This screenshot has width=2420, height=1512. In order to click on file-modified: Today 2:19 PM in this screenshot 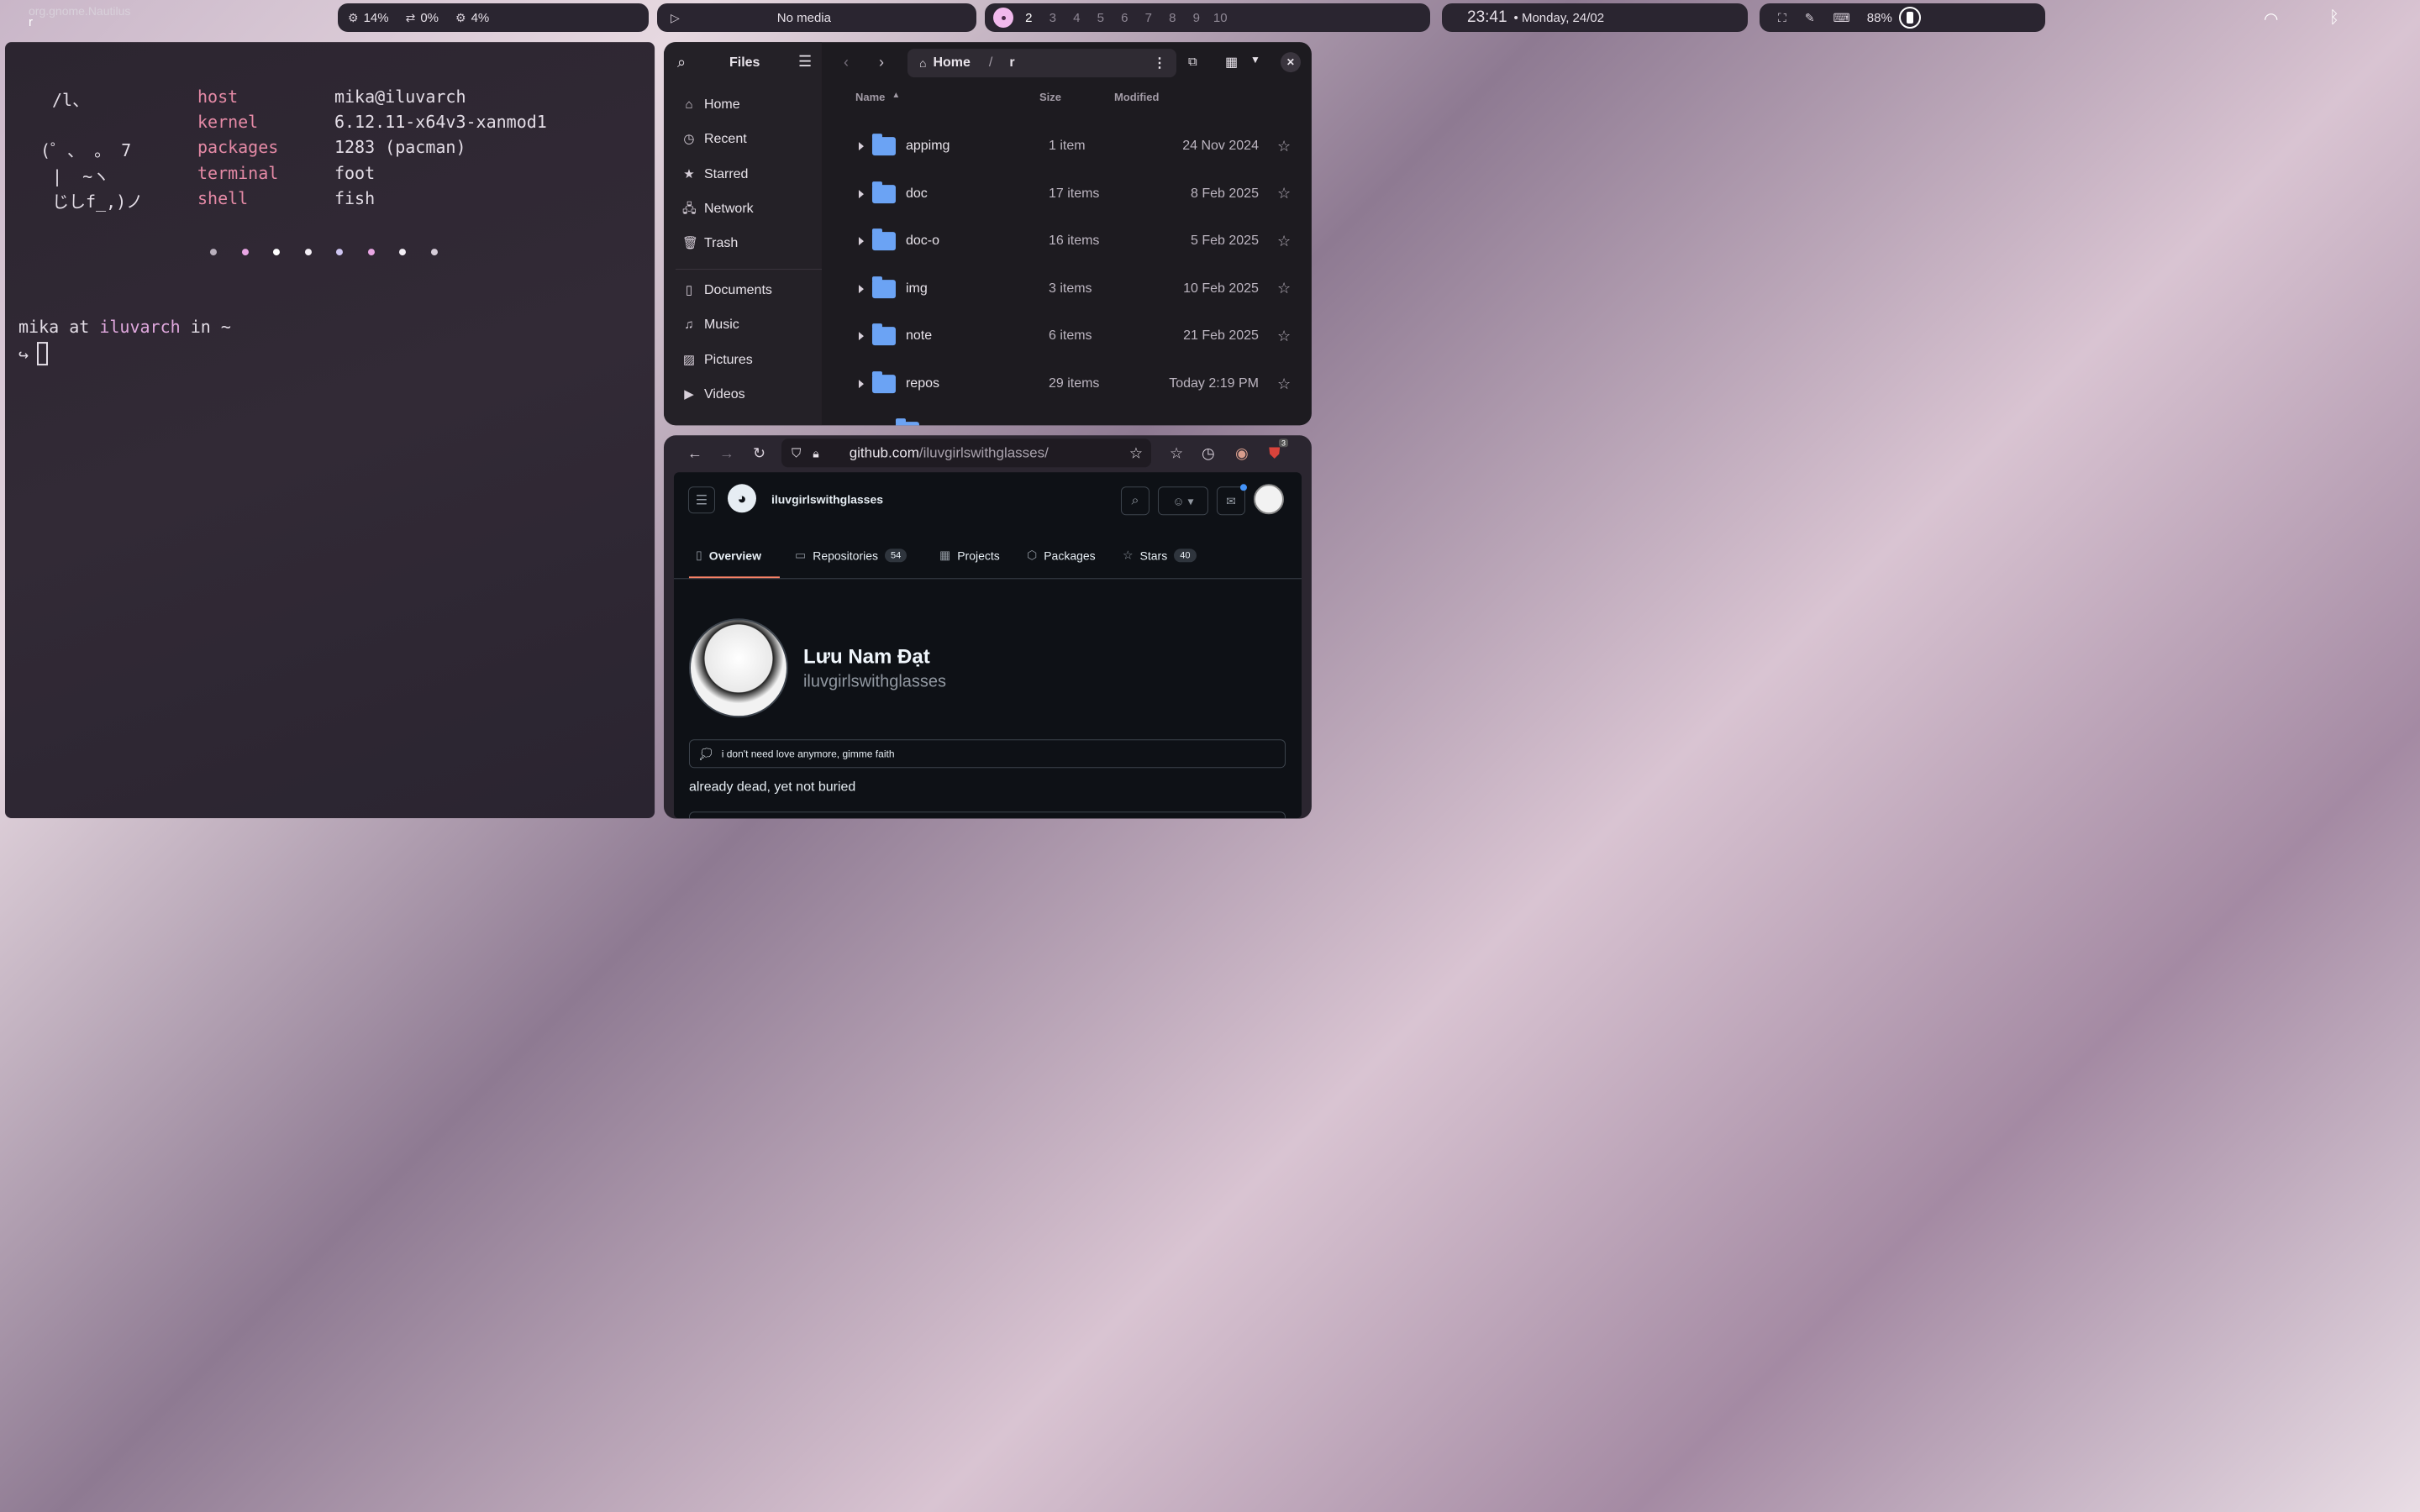, I will do `click(1214, 383)`.